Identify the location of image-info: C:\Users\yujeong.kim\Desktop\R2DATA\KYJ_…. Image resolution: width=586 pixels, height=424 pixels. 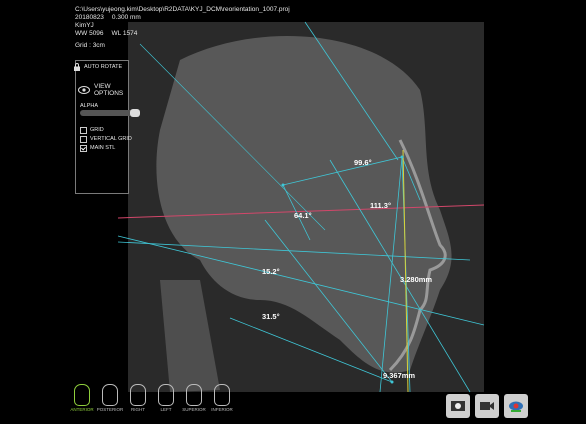
(182, 28).